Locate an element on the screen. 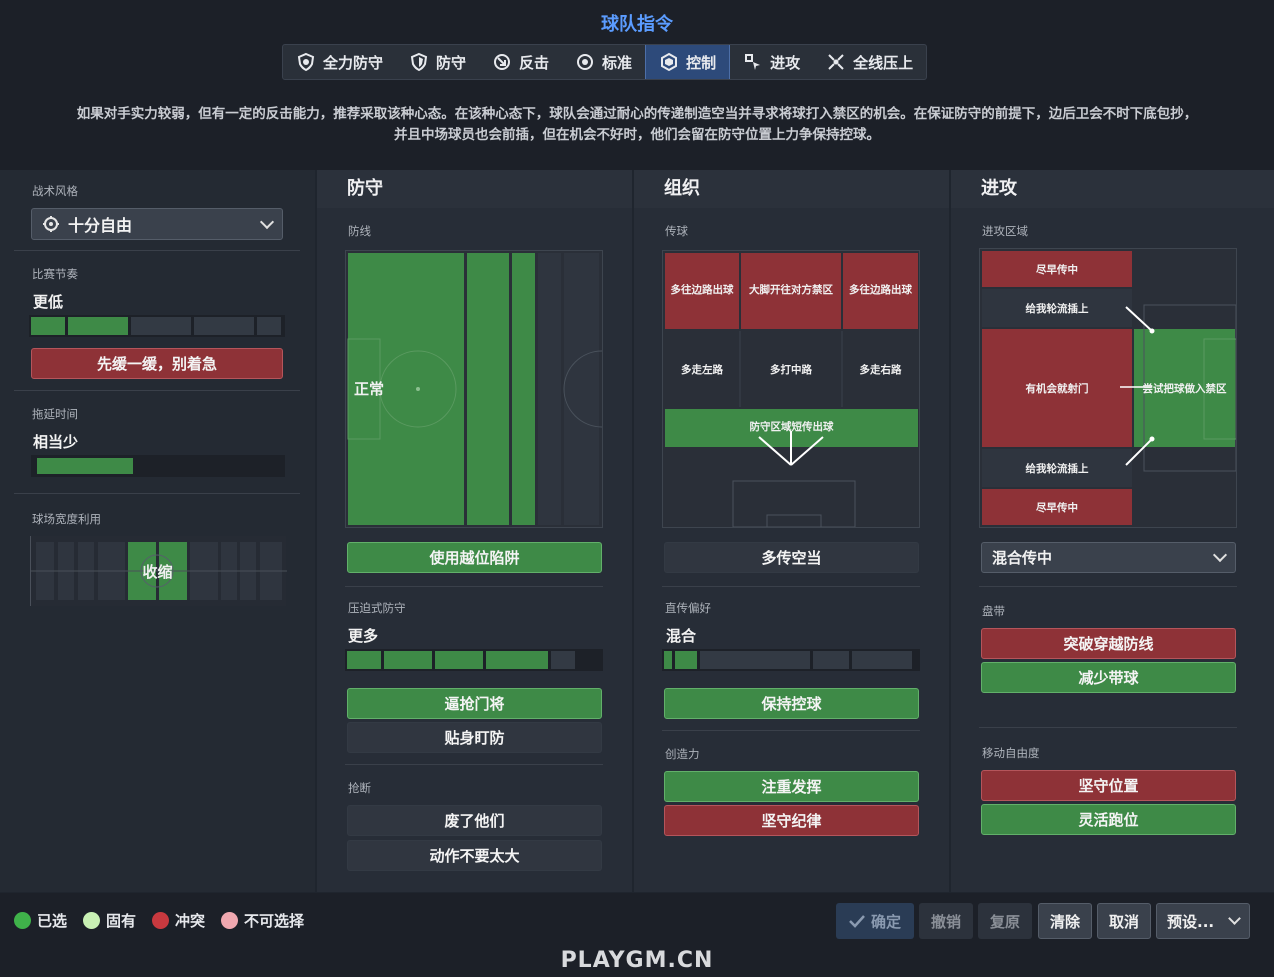  width-value: 收缩 is located at coordinates (157, 571).